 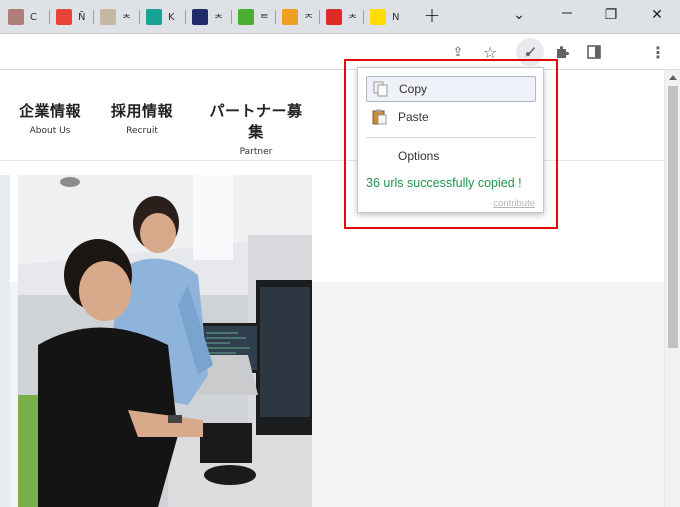 What do you see at coordinates (5, 341) in the screenshot?
I see `photo-left-edge` at bounding box center [5, 341].